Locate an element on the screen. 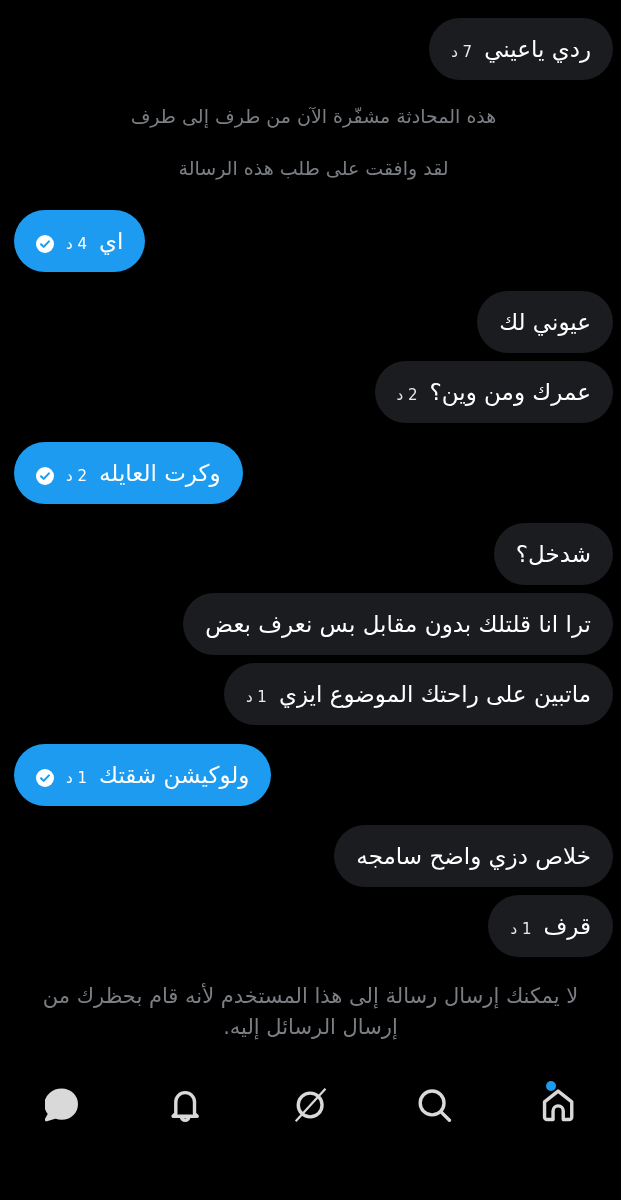 The image size is (621, 1200). message-text: شدخل؟ is located at coordinates (553, 554).